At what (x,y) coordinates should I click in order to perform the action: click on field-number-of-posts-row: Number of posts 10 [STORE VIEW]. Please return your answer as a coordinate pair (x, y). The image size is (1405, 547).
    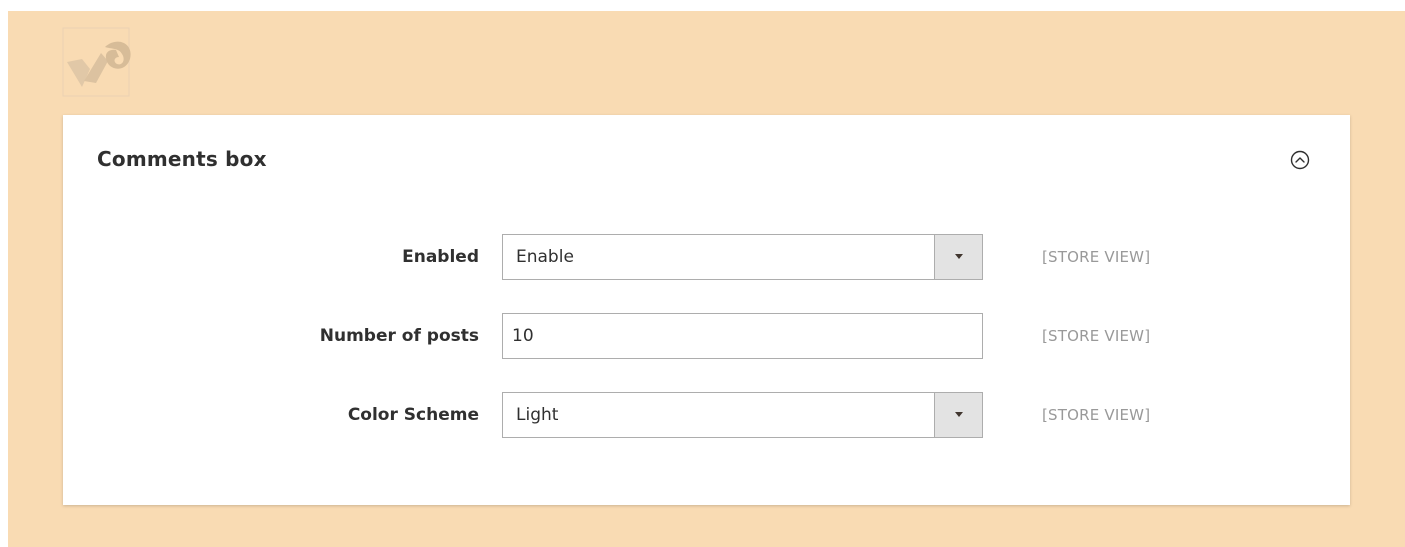
    Looking at the image, I should click on (706, 337).